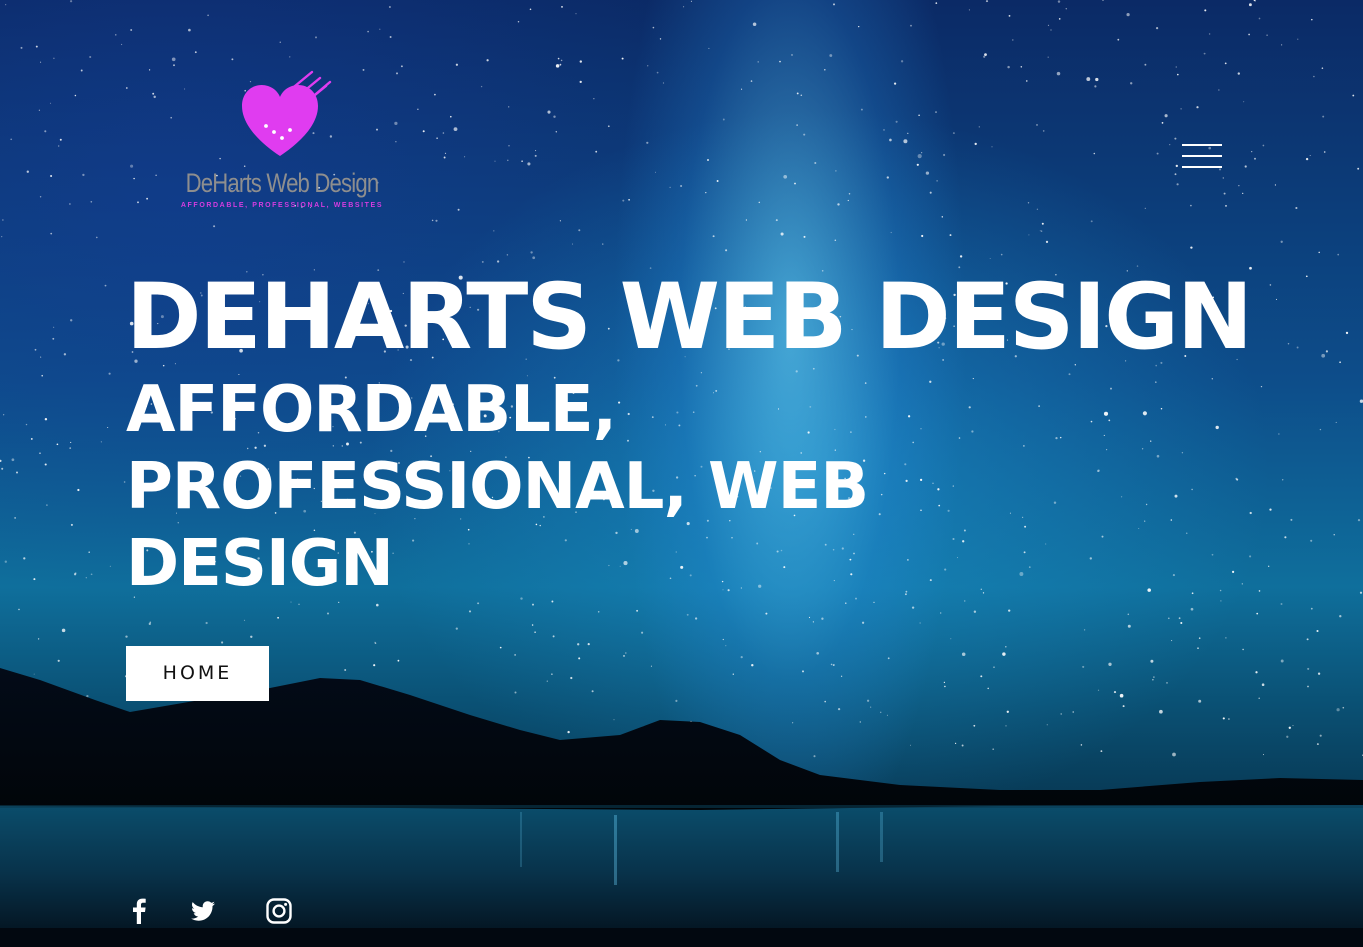 The image size is (1363, 947). I want to click on instagram-icon, so click(279, 911).